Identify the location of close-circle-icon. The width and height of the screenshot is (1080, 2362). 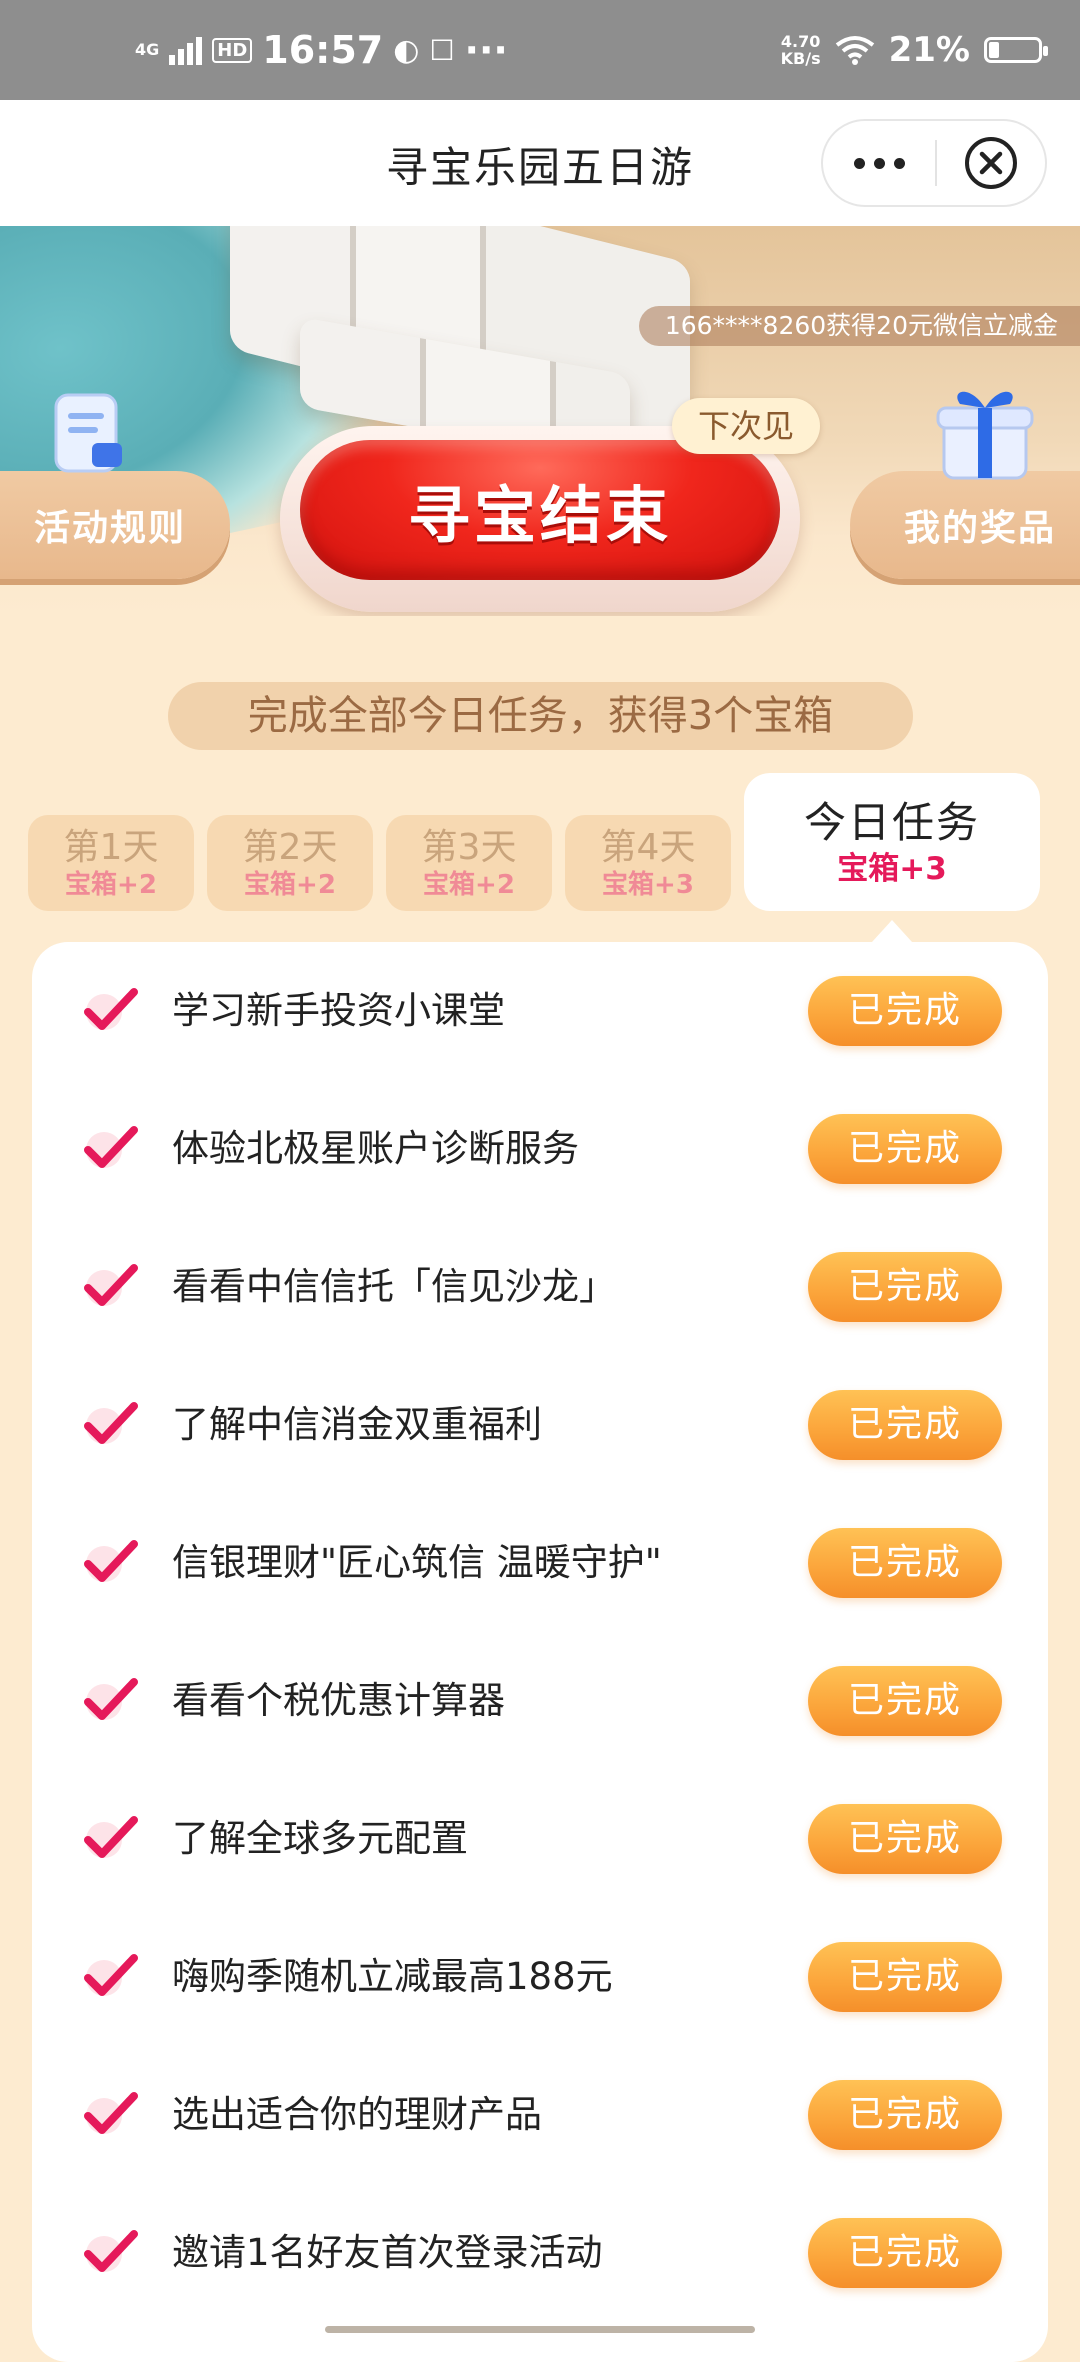
(991, 163).